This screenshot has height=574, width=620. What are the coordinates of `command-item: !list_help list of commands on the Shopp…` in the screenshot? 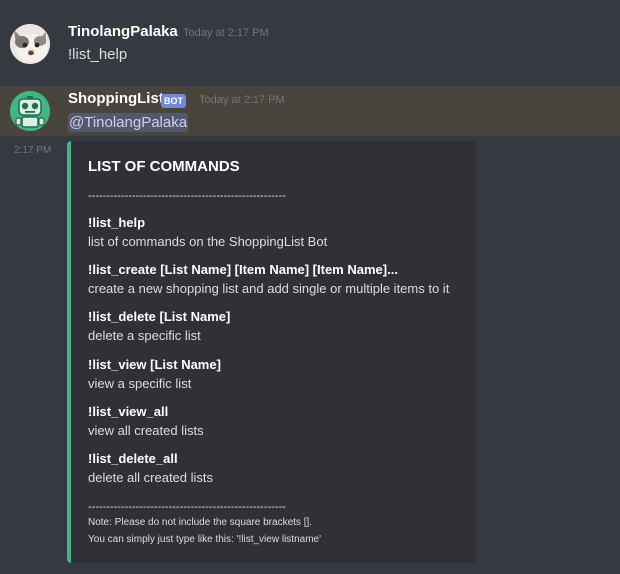 It's located at (280, 232).